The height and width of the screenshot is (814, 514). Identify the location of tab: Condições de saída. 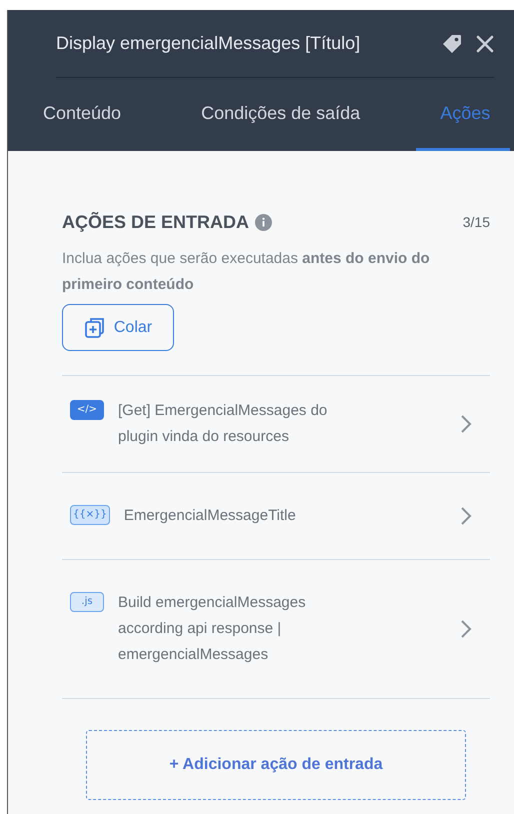
(280, 114).